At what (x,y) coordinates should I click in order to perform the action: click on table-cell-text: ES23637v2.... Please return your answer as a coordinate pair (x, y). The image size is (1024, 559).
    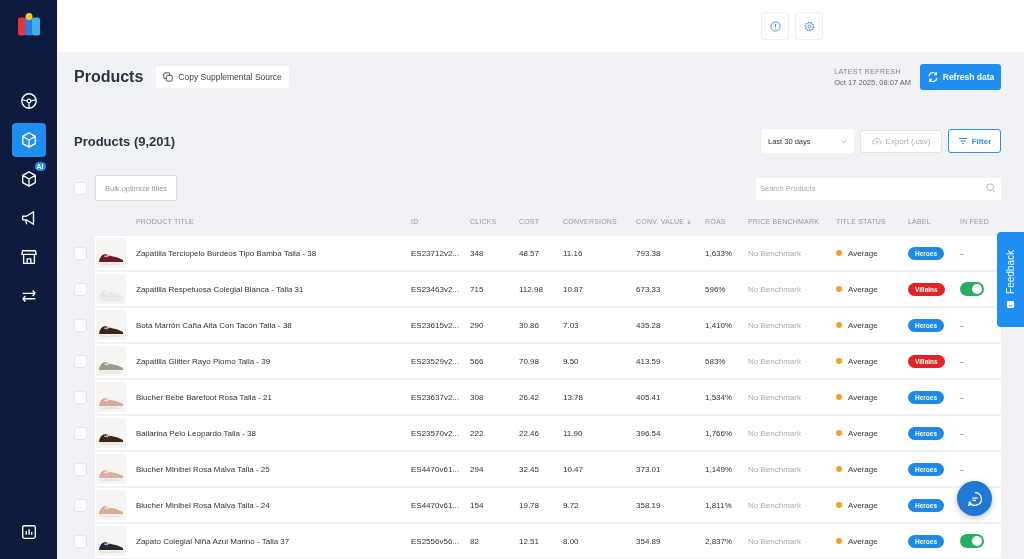
    Looking at the image, I should click on (436, 397).